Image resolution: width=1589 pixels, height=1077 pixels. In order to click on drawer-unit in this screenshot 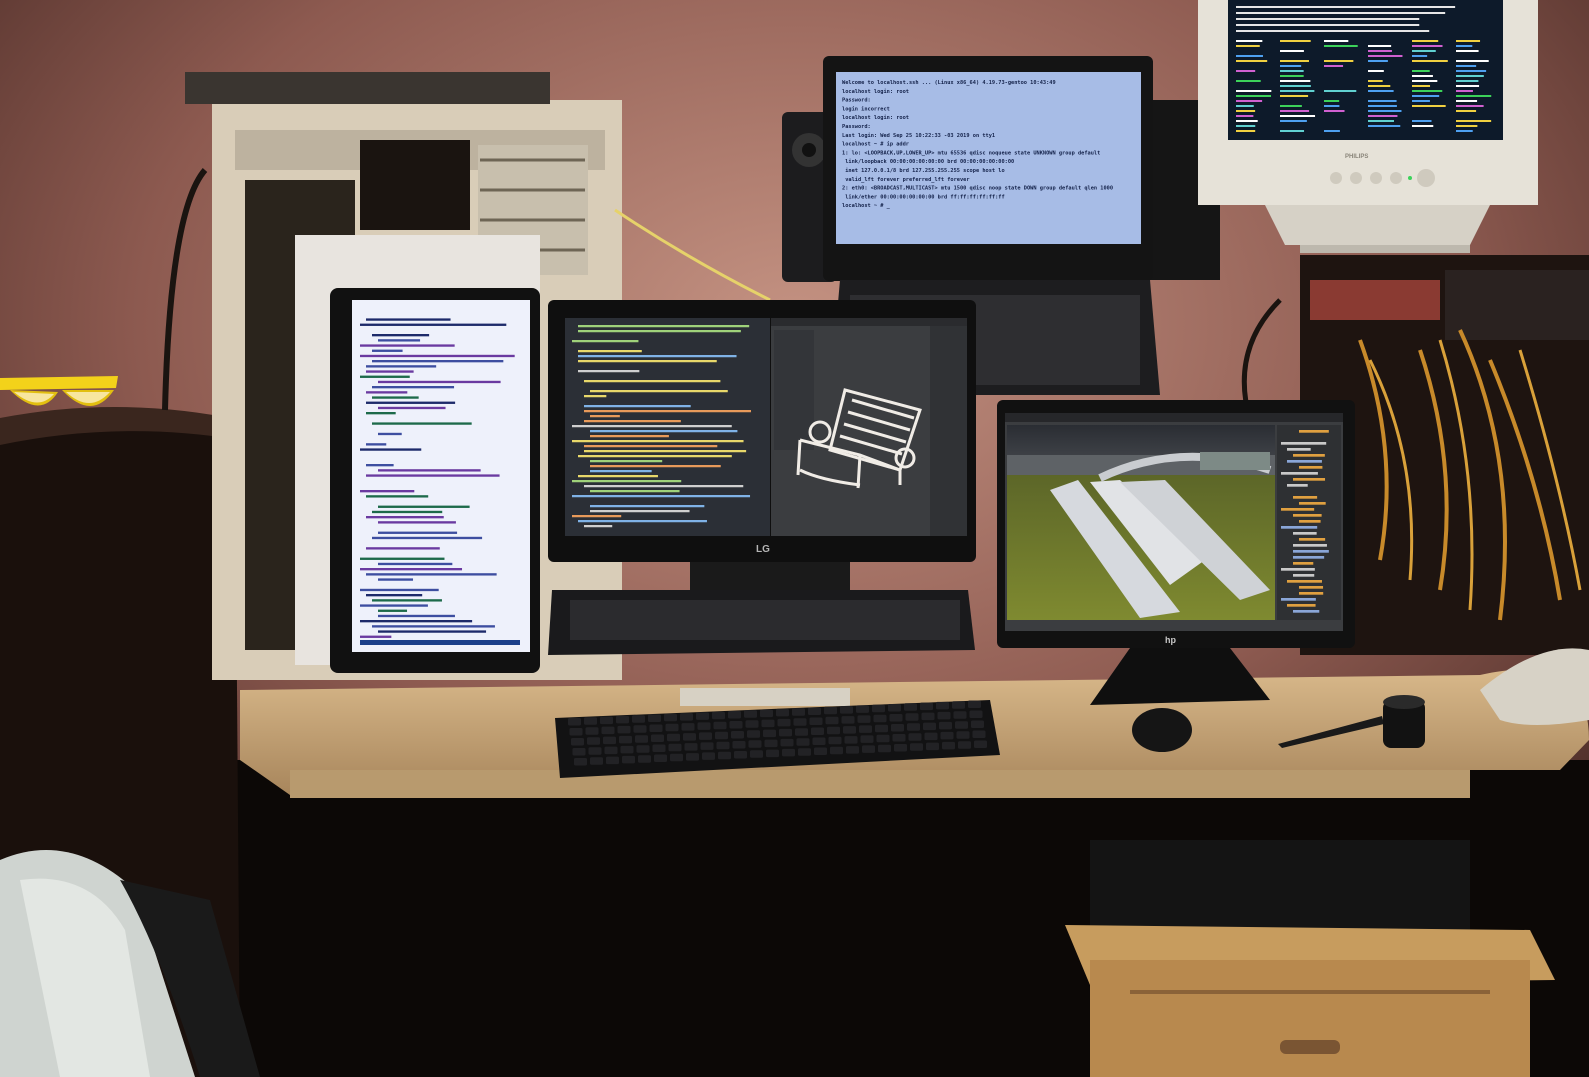, I will do `click(1310, 1001)`.